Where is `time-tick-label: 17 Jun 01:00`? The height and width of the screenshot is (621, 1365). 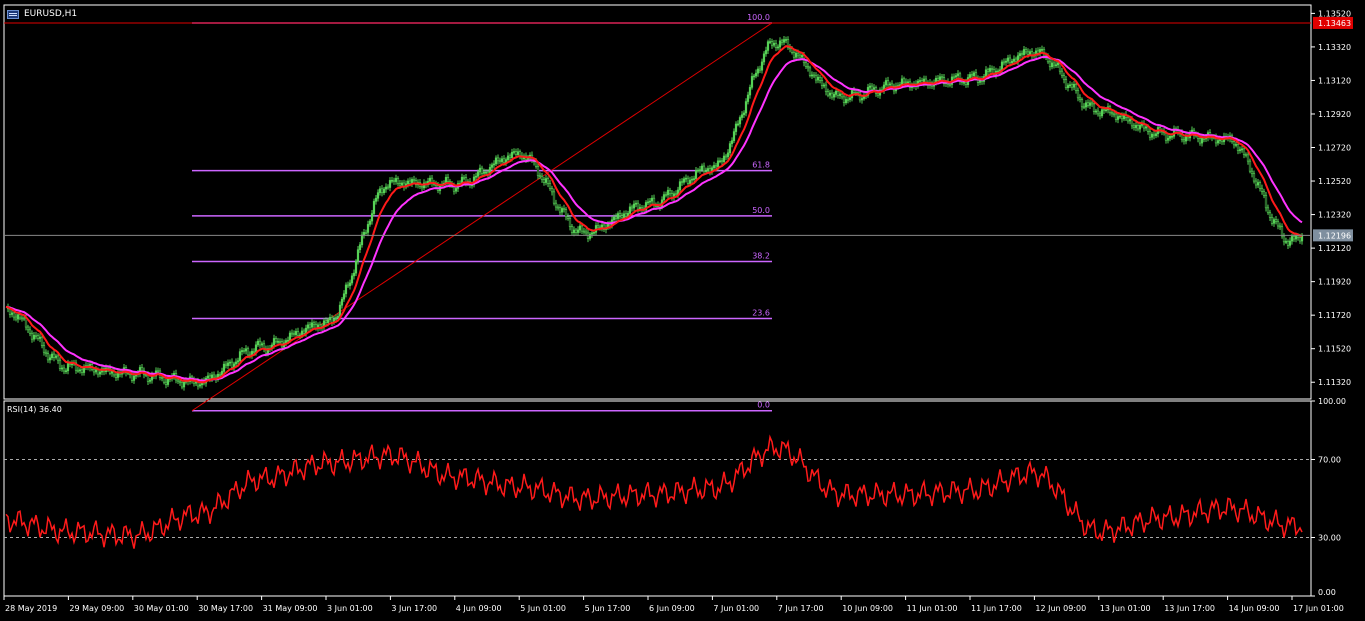 time-tick-label: 17 Jun 01:00 is located at coordinates (1318, 608).